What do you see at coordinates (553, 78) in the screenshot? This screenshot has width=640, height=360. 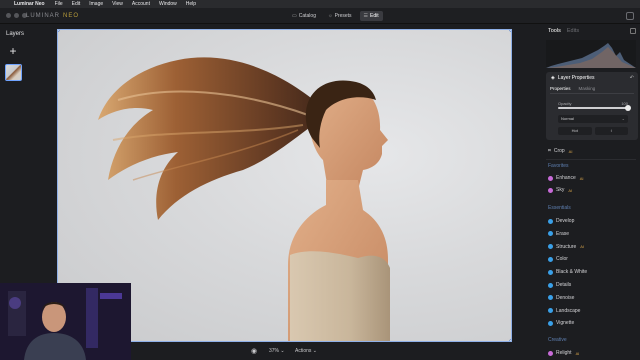 I see `layers-icon: ◈` at bounding box center [553, 78].